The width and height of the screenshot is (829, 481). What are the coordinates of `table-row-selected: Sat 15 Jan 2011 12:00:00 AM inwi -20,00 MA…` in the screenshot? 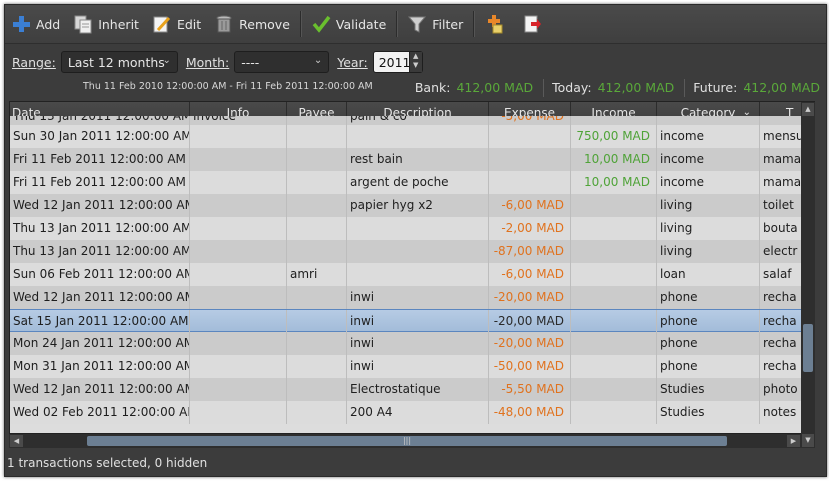 It's located at (406, 321).